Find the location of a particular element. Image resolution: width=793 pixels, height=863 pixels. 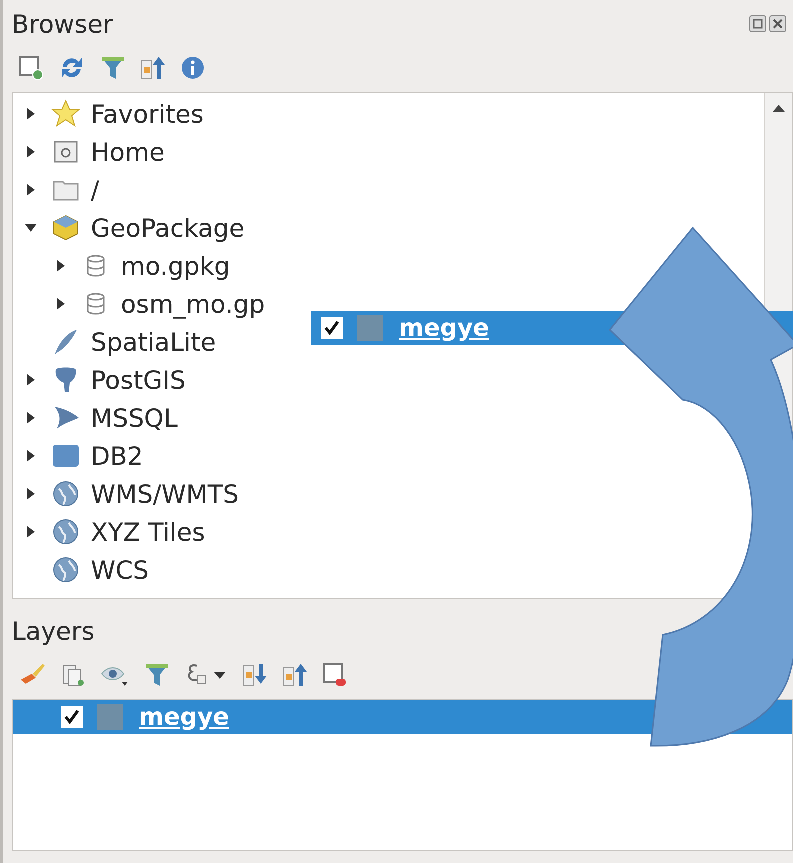

star-icon is located at coordinates (66, 114).